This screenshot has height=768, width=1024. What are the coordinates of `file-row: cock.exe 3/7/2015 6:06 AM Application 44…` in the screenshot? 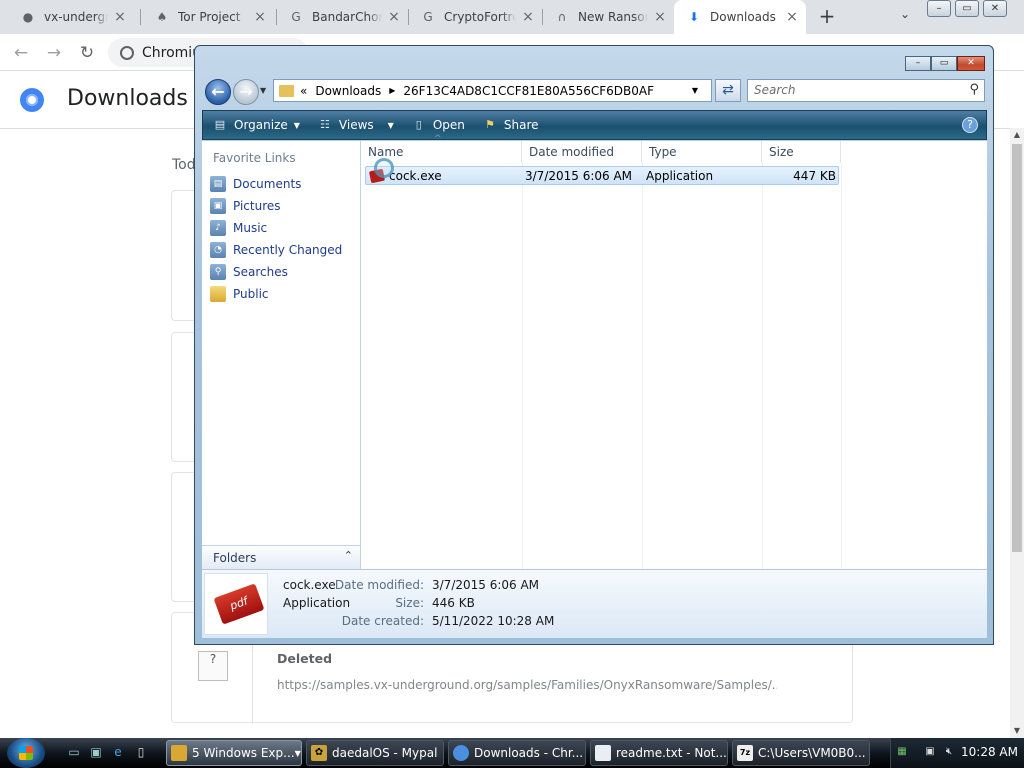 It's located at (602, 175).